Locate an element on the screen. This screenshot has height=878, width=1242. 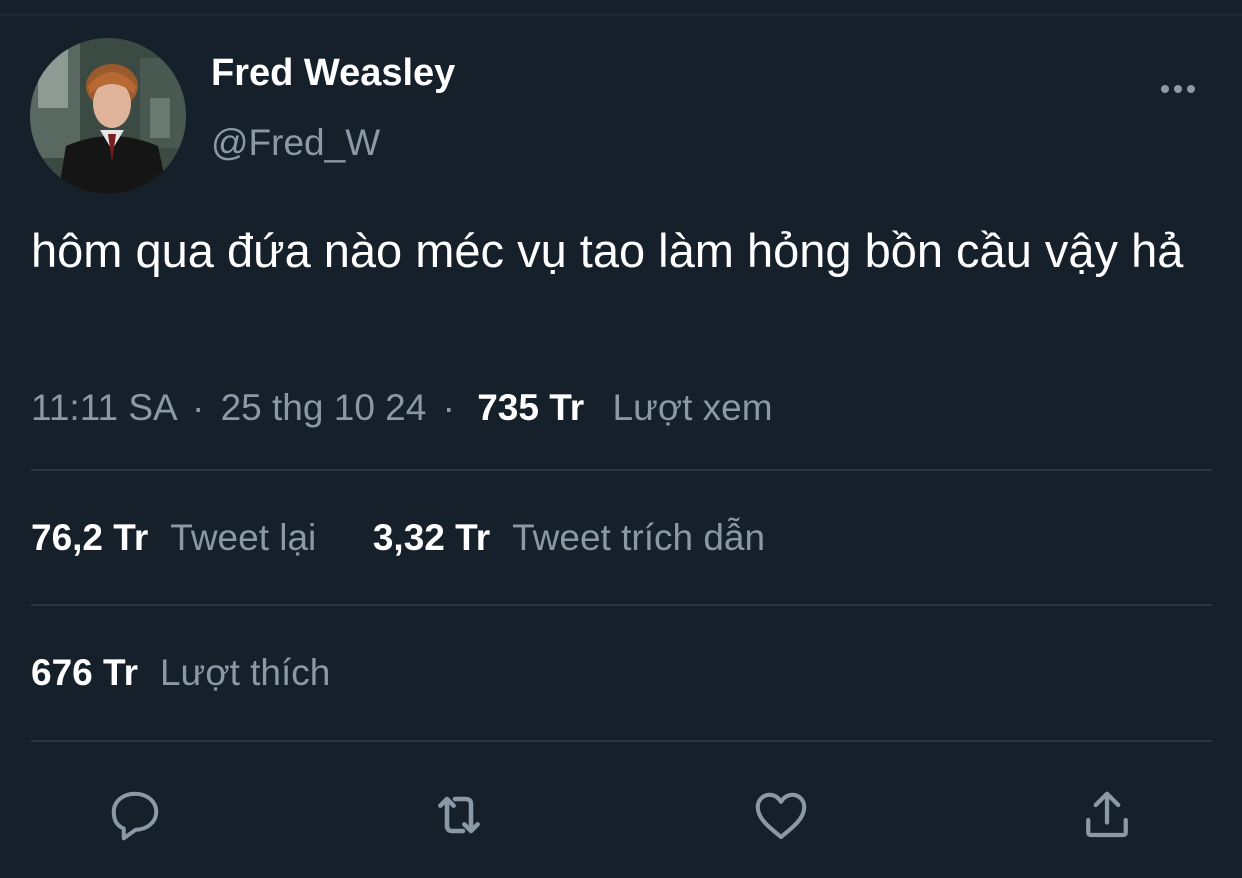
author-display-name: Fred Weasley is located at coordinates (333, 73).